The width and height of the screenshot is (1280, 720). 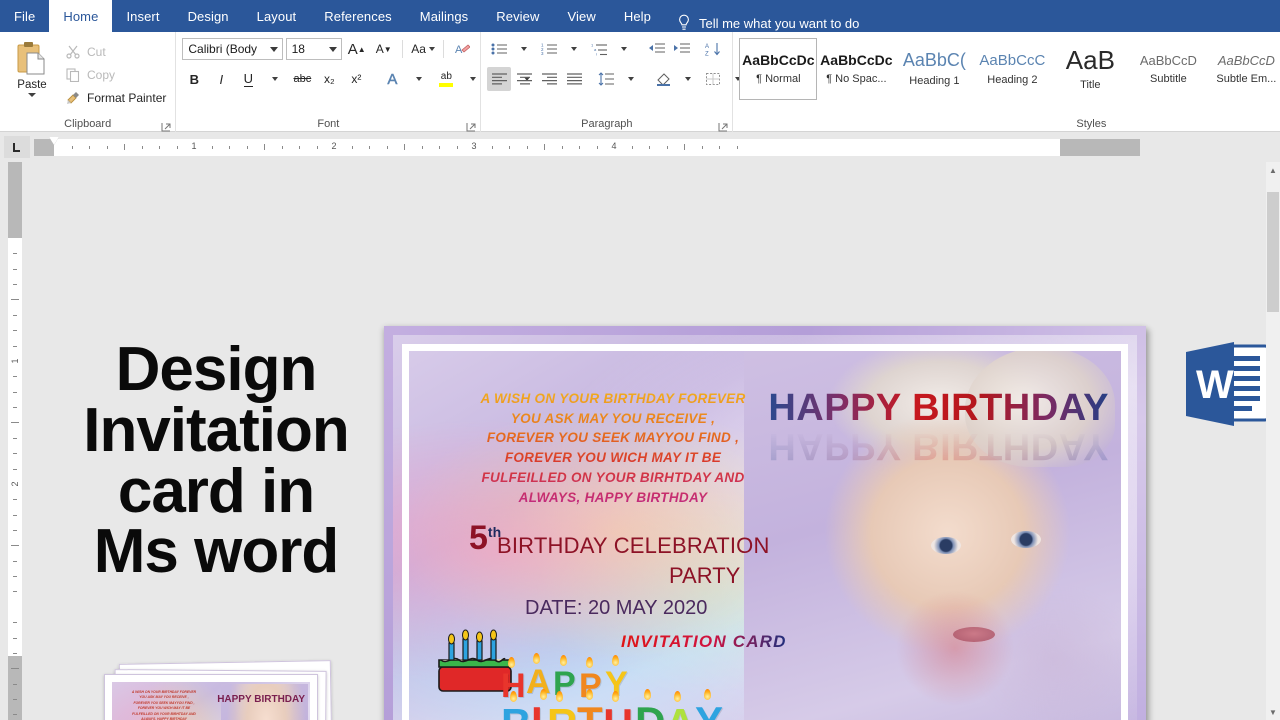 I want to click on subscript-button: x₂, so click(x=329, y=79).